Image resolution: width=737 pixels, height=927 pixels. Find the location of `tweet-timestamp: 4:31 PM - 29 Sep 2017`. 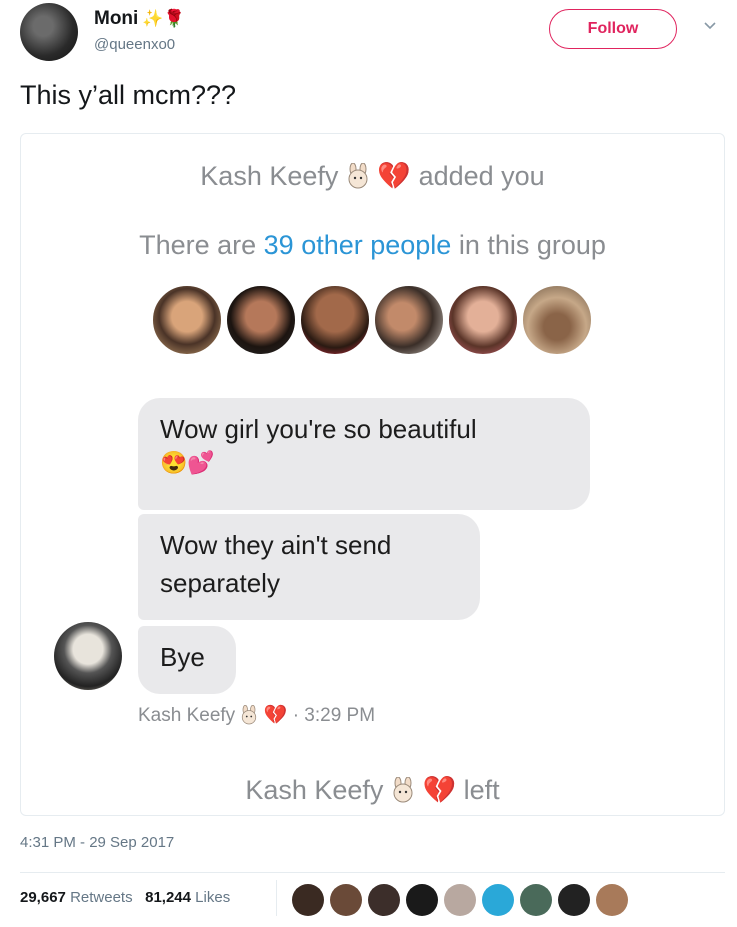

tweet-timestamp: 4:31 PM - 29 Sep 2017 is located at coordinates (97, 842).